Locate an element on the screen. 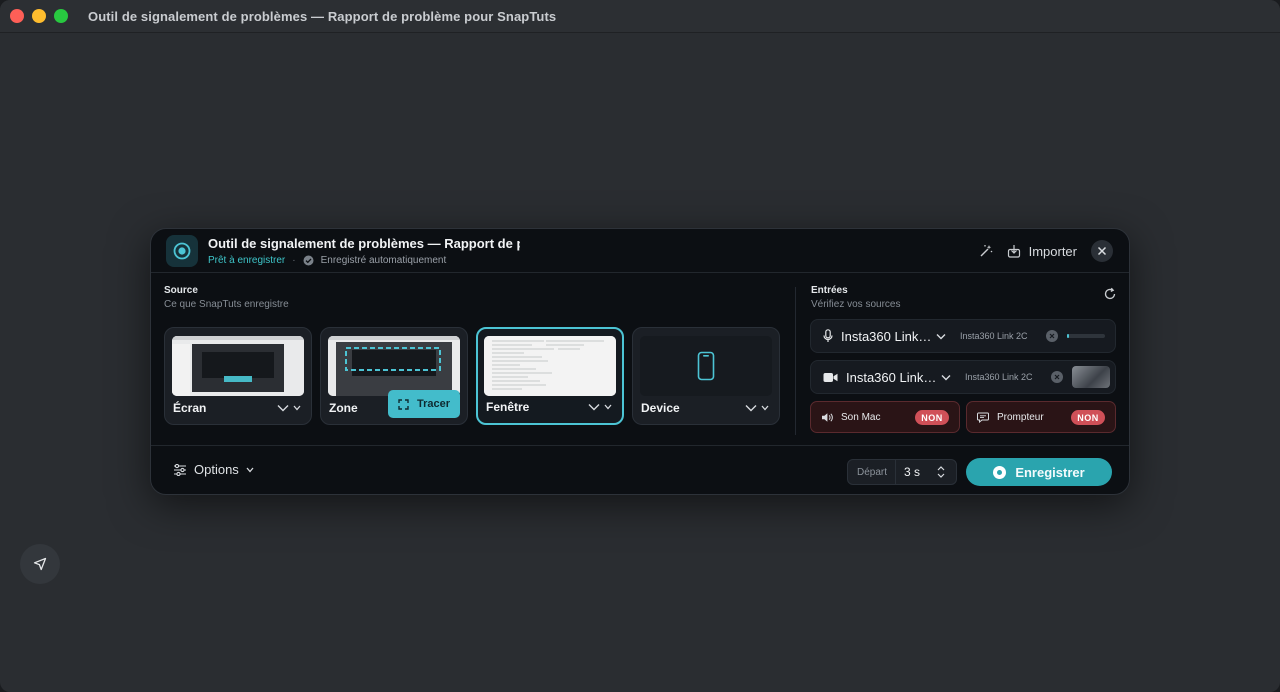 The width and height of the screenshot is (1280, 692). countdown-selector: Départ 3 s is located at coordinates (902, 472).